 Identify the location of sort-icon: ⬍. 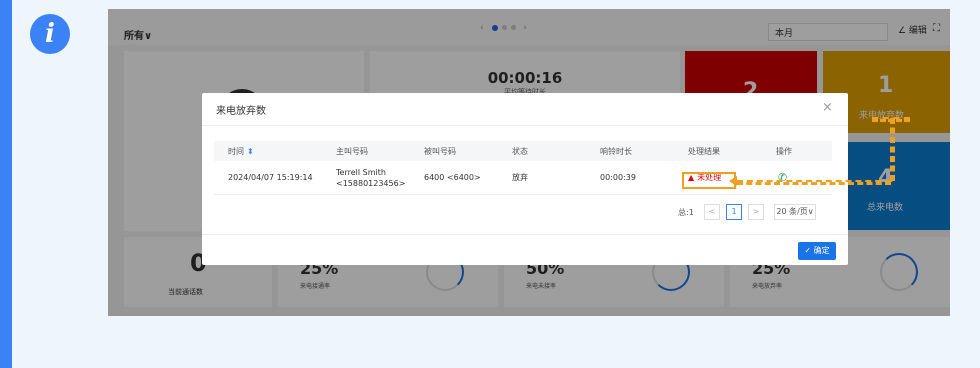
(250, 151).